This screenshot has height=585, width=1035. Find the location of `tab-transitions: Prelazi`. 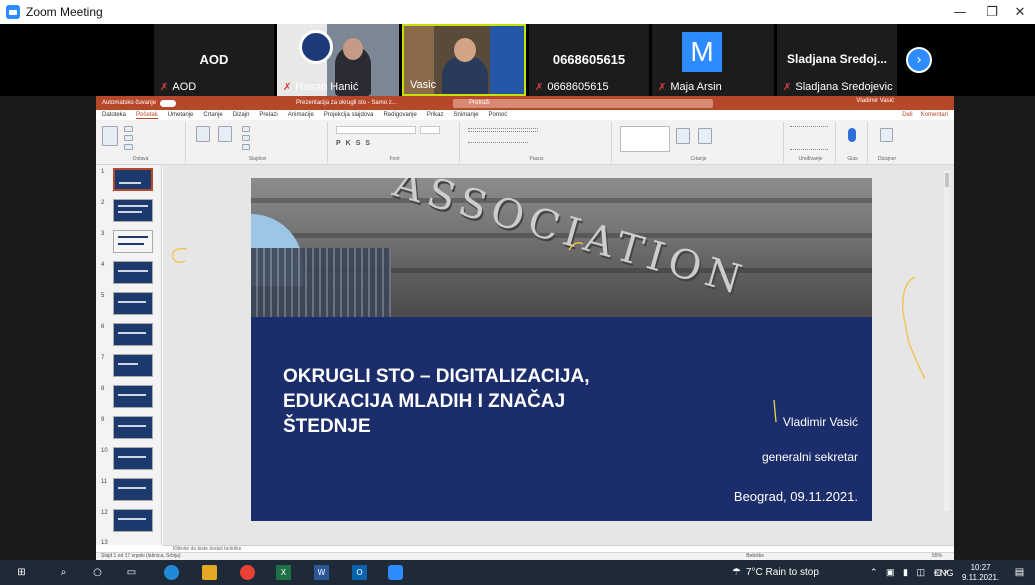

tab-transitions: Prelazi is located at coordinates (268, 115).